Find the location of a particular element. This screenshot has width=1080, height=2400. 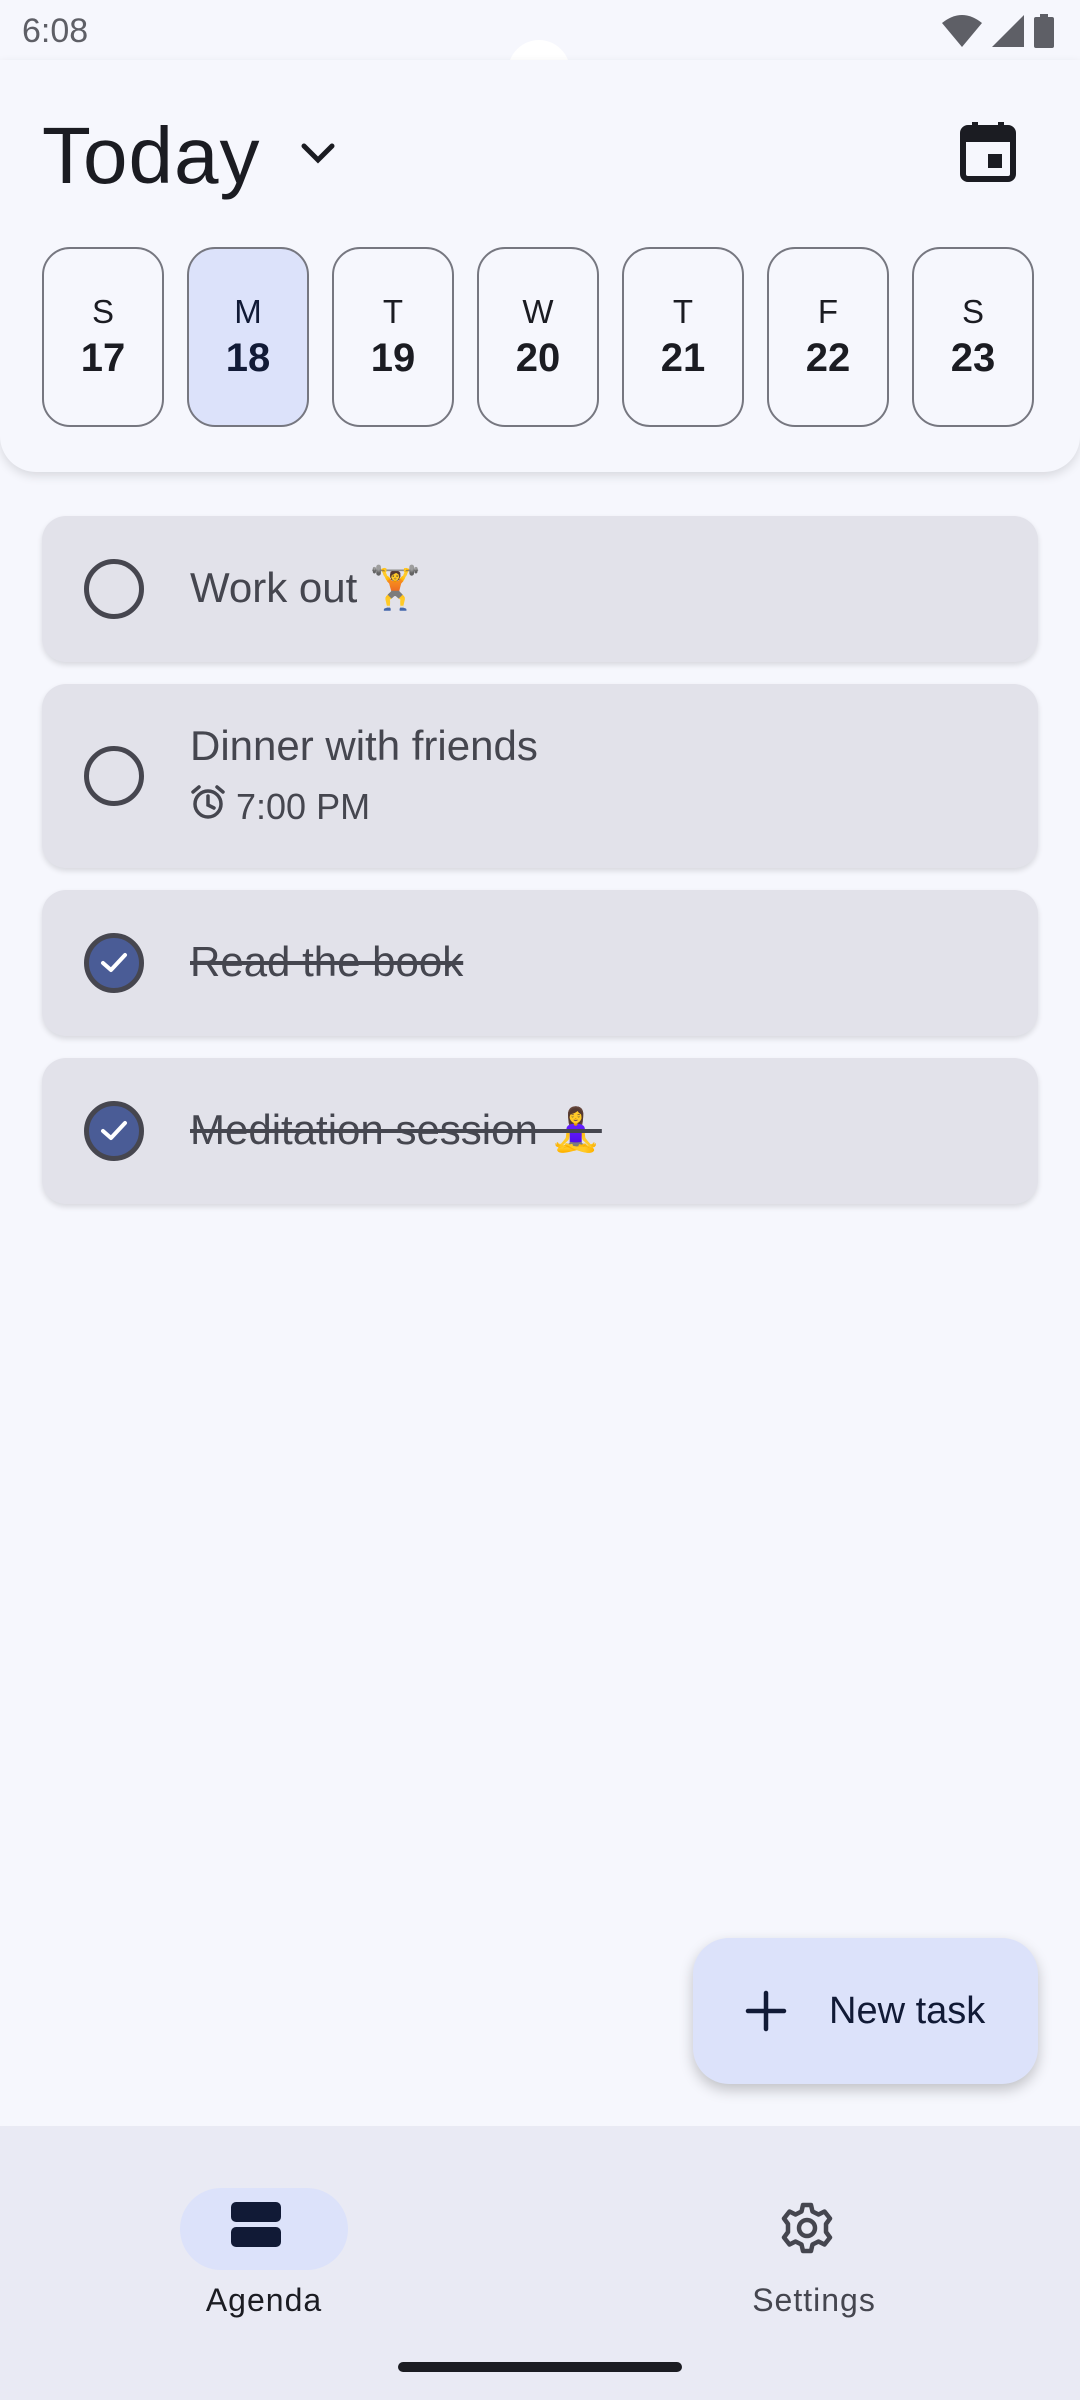

day-cell: F 22 is located at coordinates (828, 337).